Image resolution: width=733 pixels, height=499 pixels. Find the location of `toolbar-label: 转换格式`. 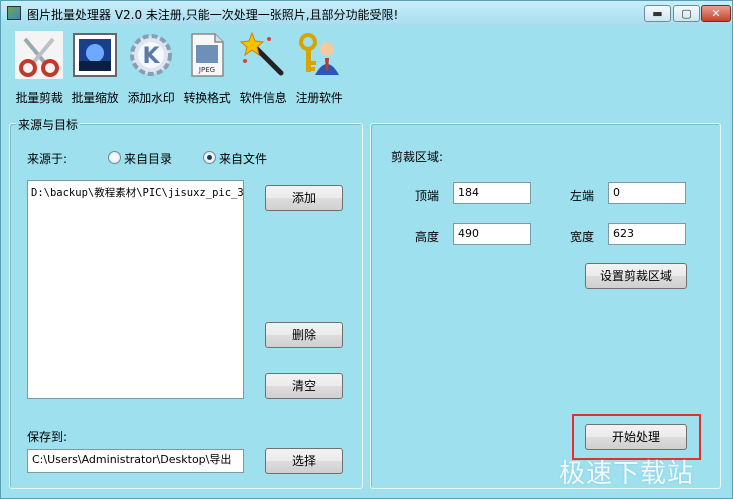

toolbar-label: 转换格式 is located at coordinates (207, 98).